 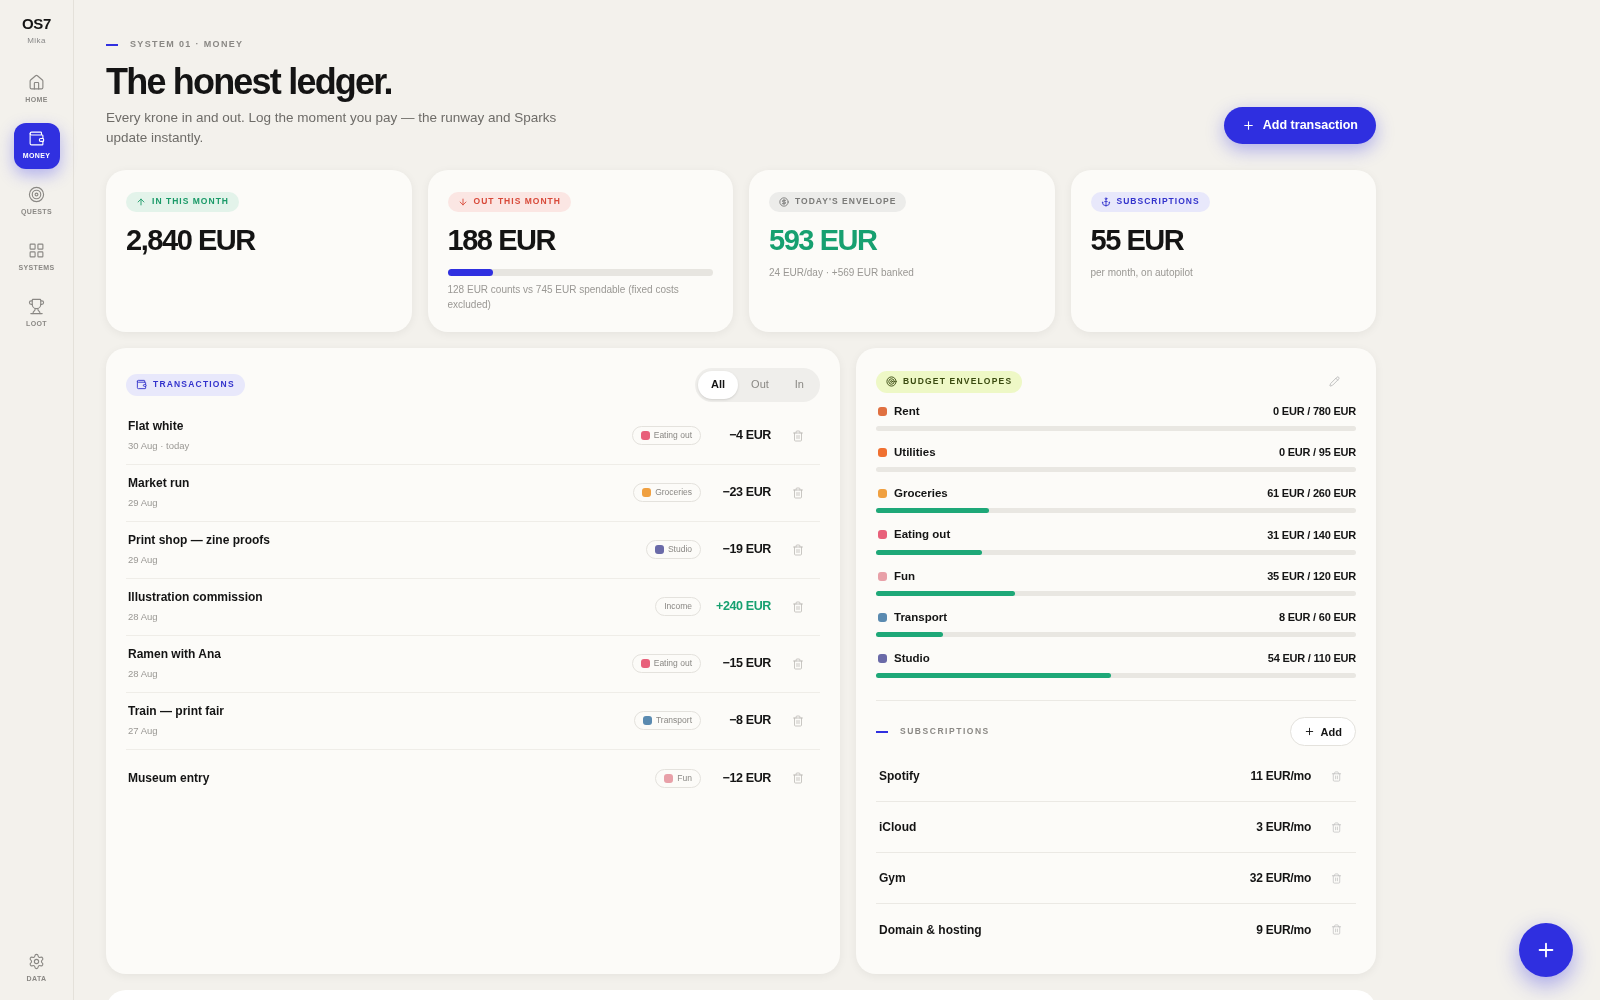 What do you see at coordinates (891, 381) in the screenshot?
I see `target-icon` at bounding box center [891, 381].